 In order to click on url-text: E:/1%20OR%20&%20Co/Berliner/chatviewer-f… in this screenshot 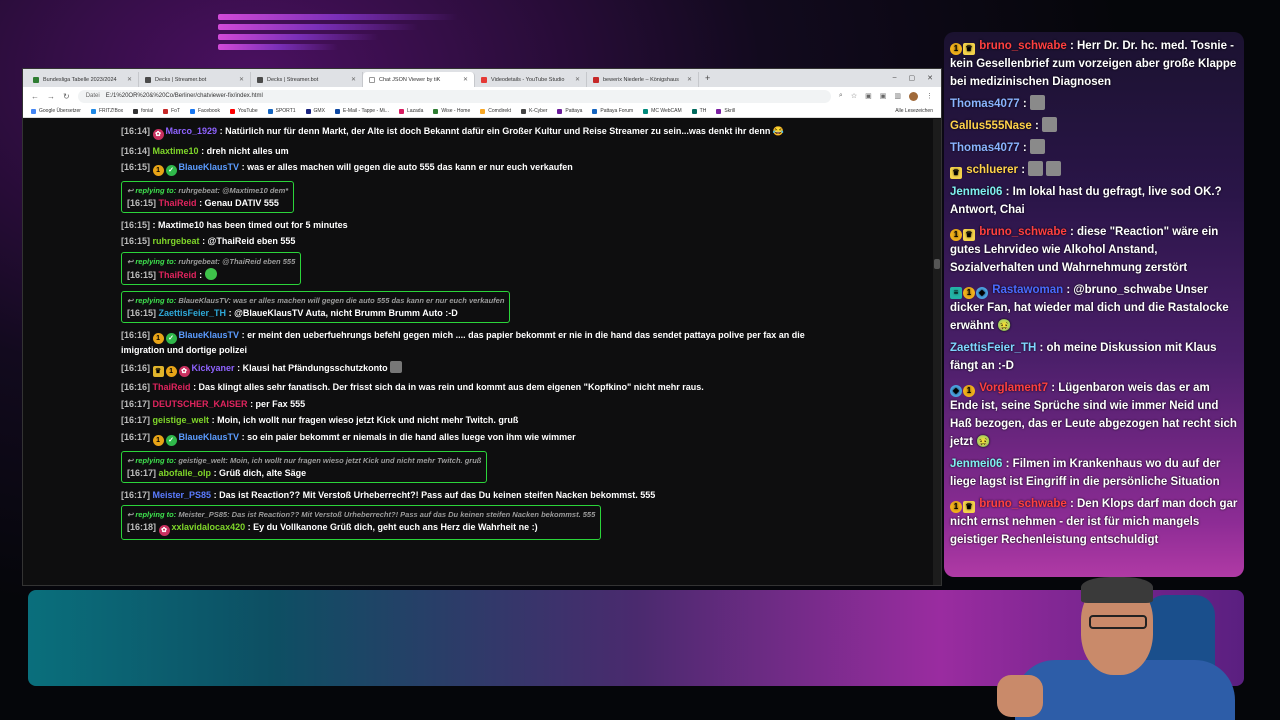, I will do `click(184, 96)`.